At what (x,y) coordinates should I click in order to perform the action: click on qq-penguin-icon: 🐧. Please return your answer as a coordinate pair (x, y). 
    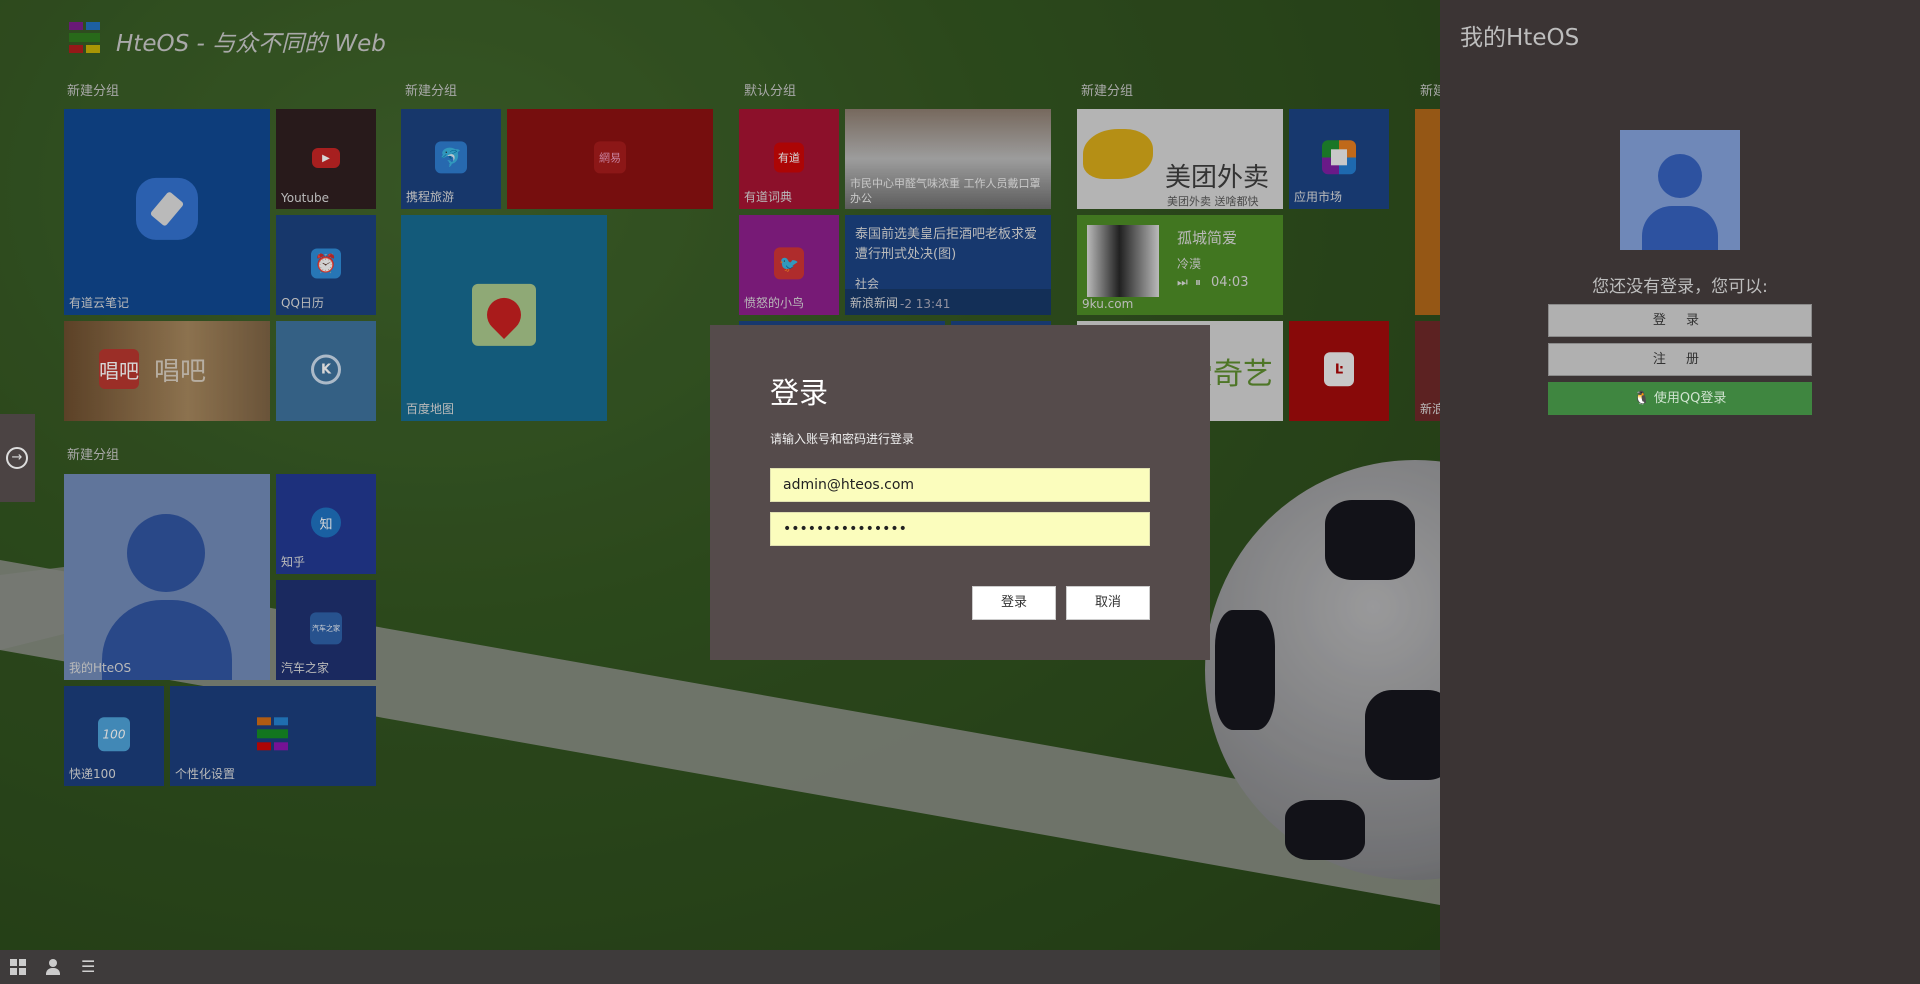
    Looking at the image, I should click on (1641, 398).